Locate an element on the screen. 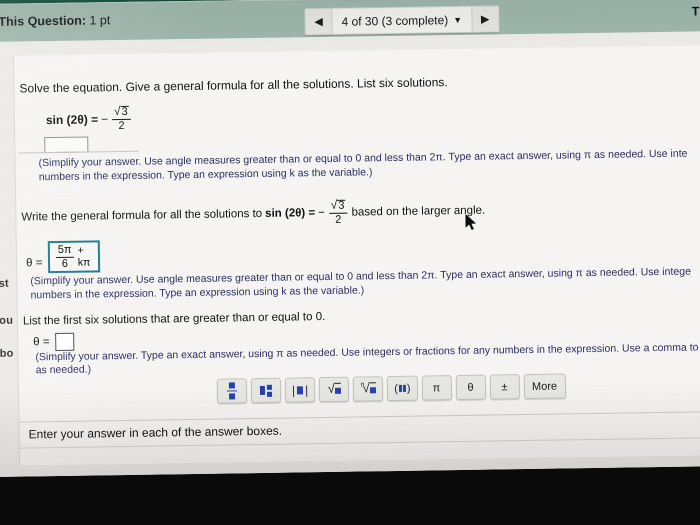 This screenshot has width=700, height=525. interval-icon: () is located at coordinates (402, 388).